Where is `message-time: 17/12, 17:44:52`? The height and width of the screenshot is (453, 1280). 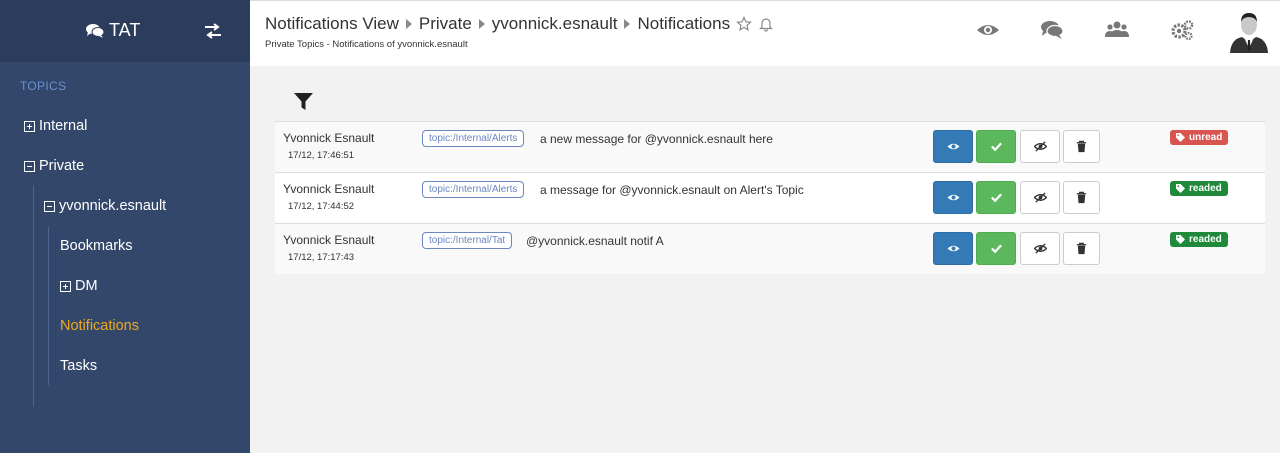
message-time: 17/12, 17:44:52 is located at coordinates (321, 206).